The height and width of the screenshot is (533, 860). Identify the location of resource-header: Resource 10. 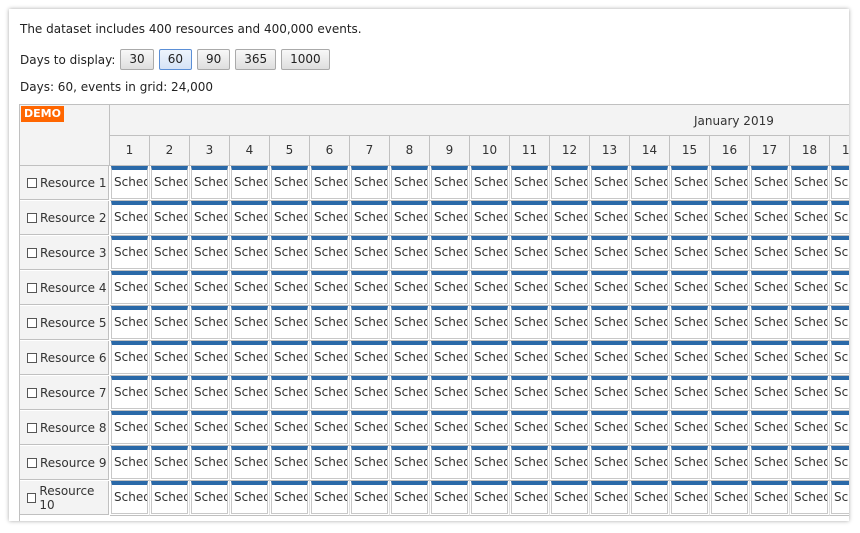
(64, 498).